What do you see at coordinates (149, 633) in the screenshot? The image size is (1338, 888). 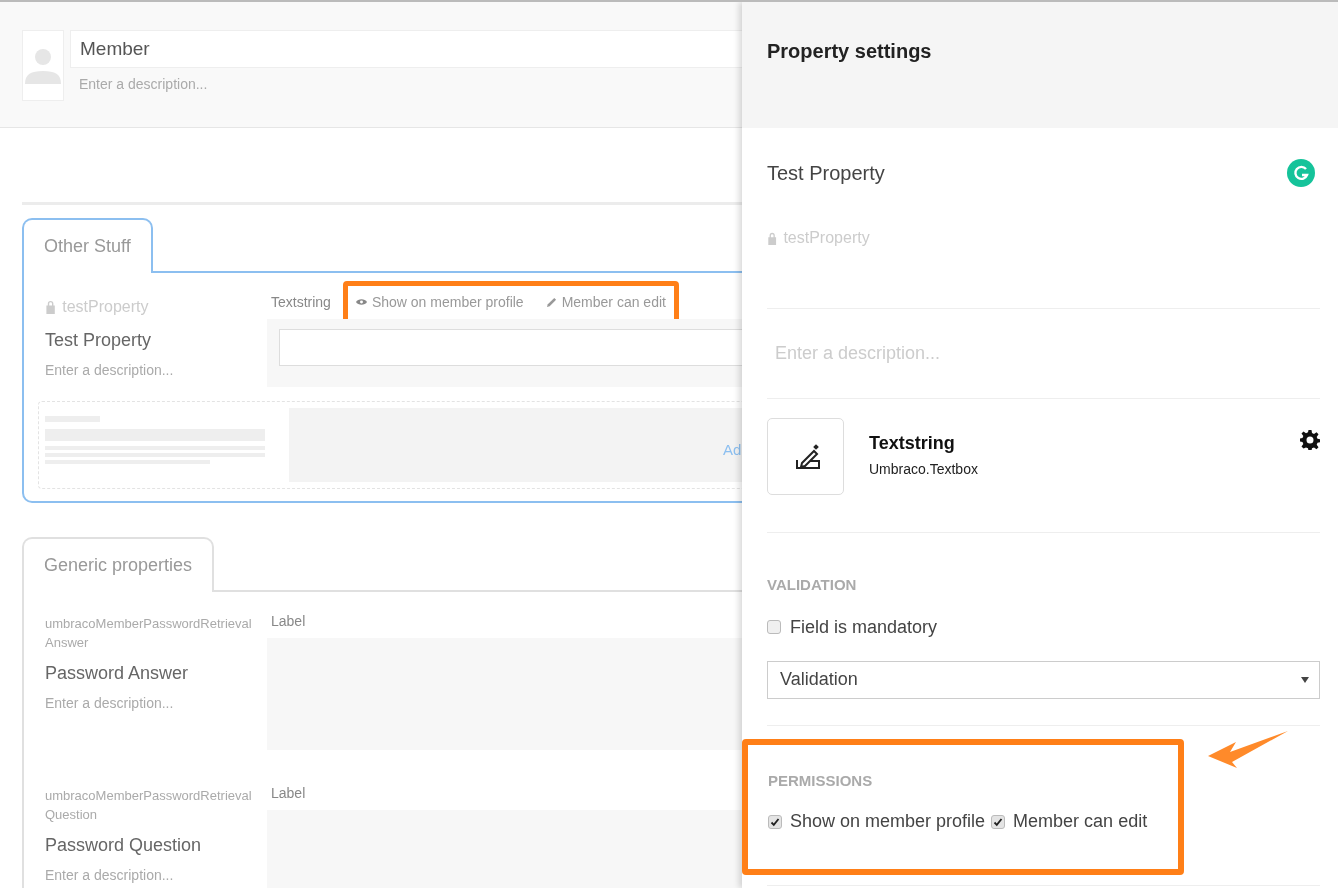 I see `property-alias: umbracoMemberPasswordRetrievalAnswer` at bounding box center [149, 633].